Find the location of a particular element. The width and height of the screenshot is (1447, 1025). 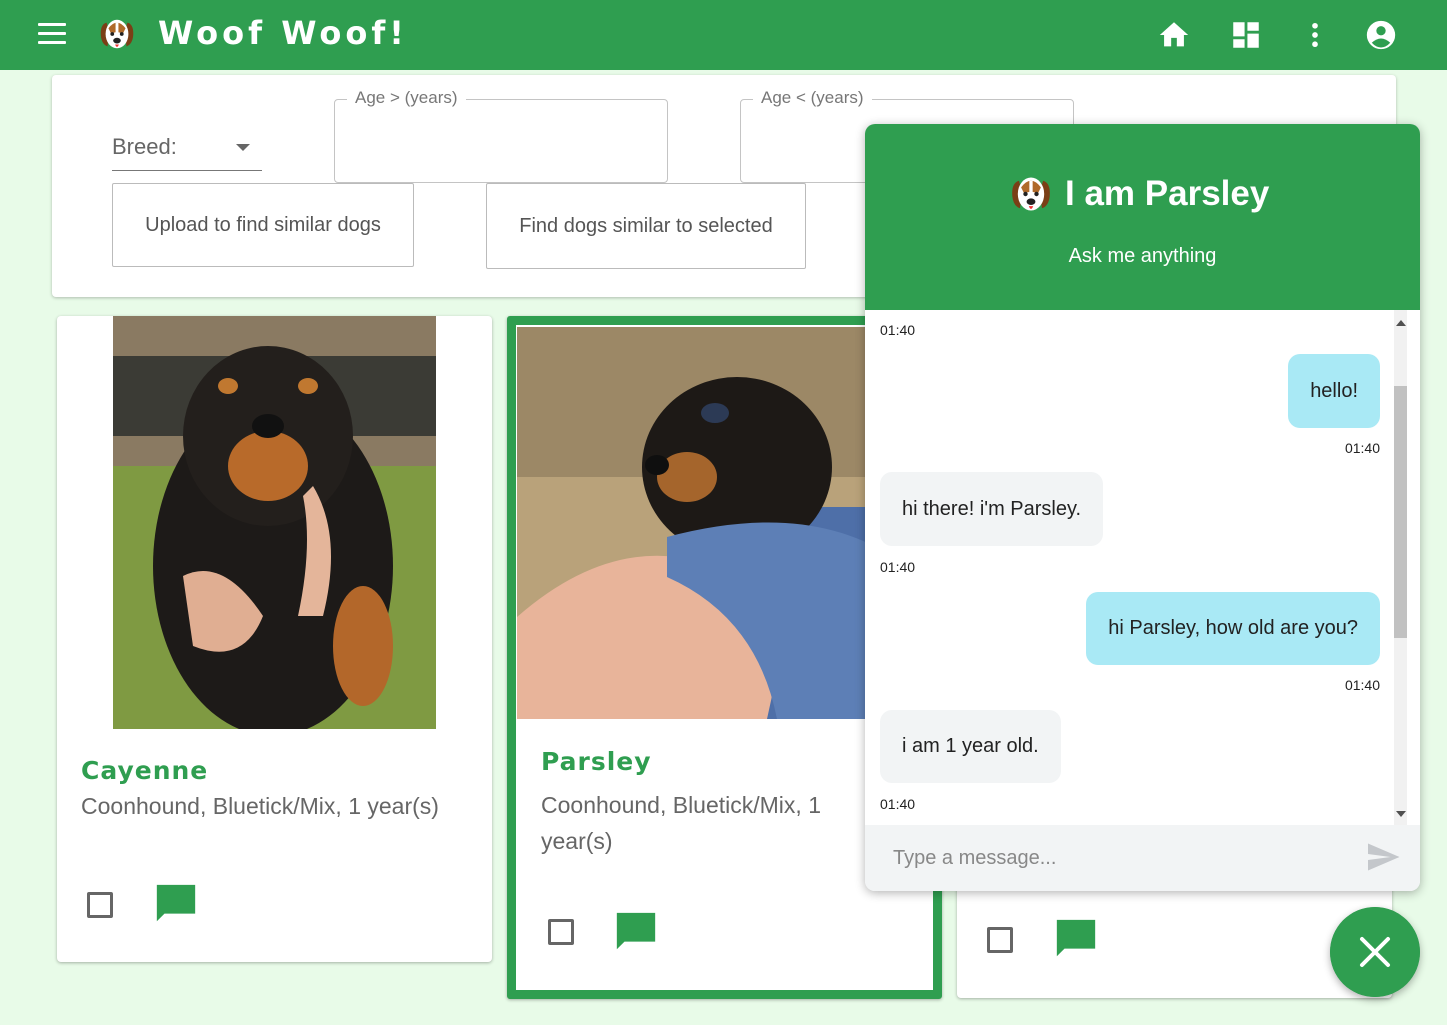

scrollbar is located at coordinates (1400, 567).